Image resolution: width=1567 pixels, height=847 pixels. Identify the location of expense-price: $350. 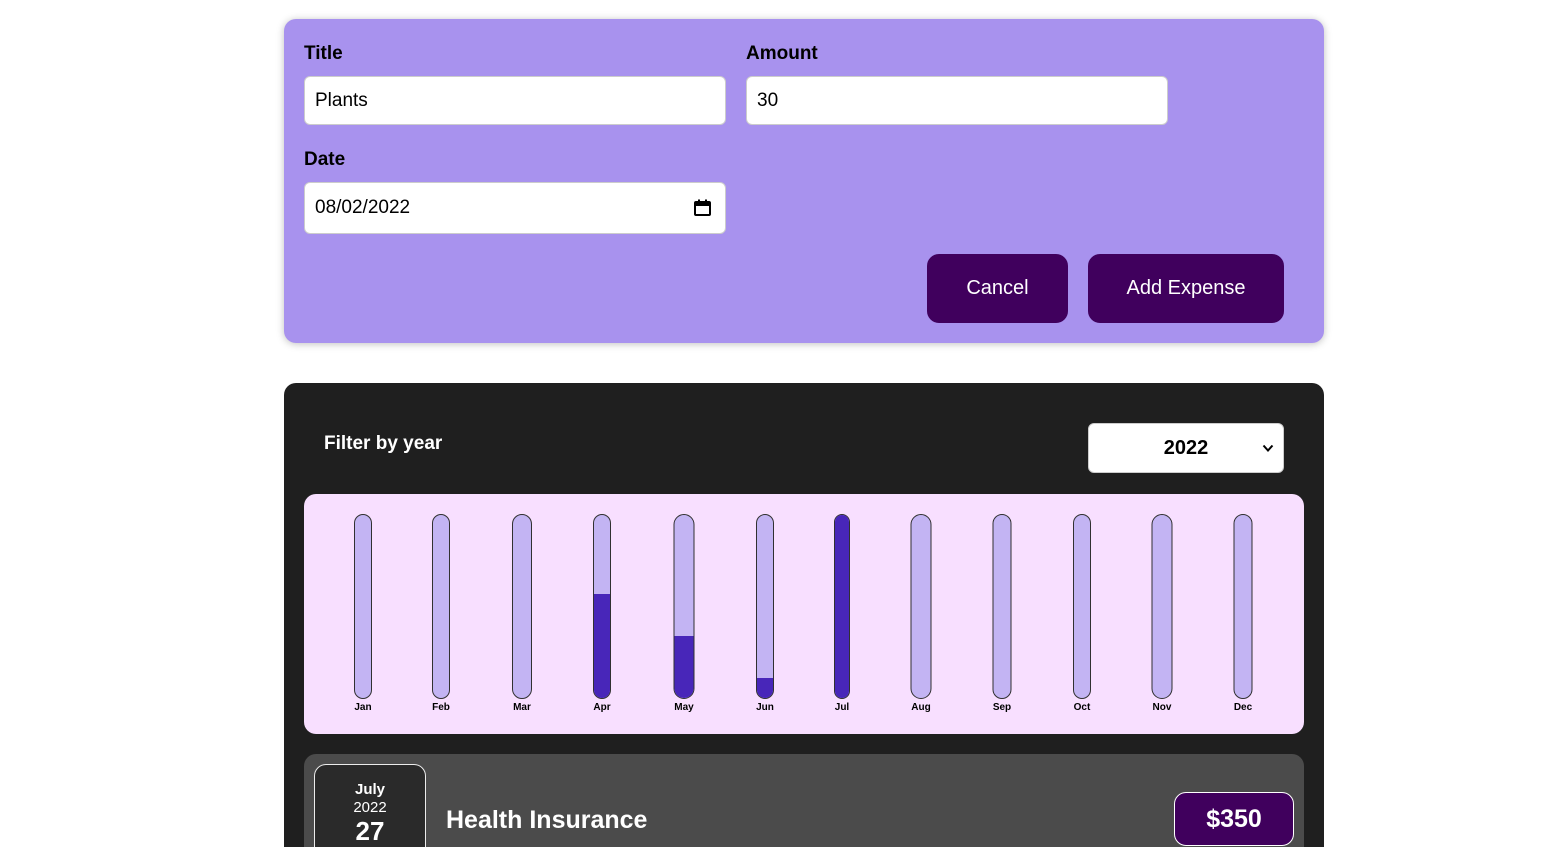
(1234, 819).